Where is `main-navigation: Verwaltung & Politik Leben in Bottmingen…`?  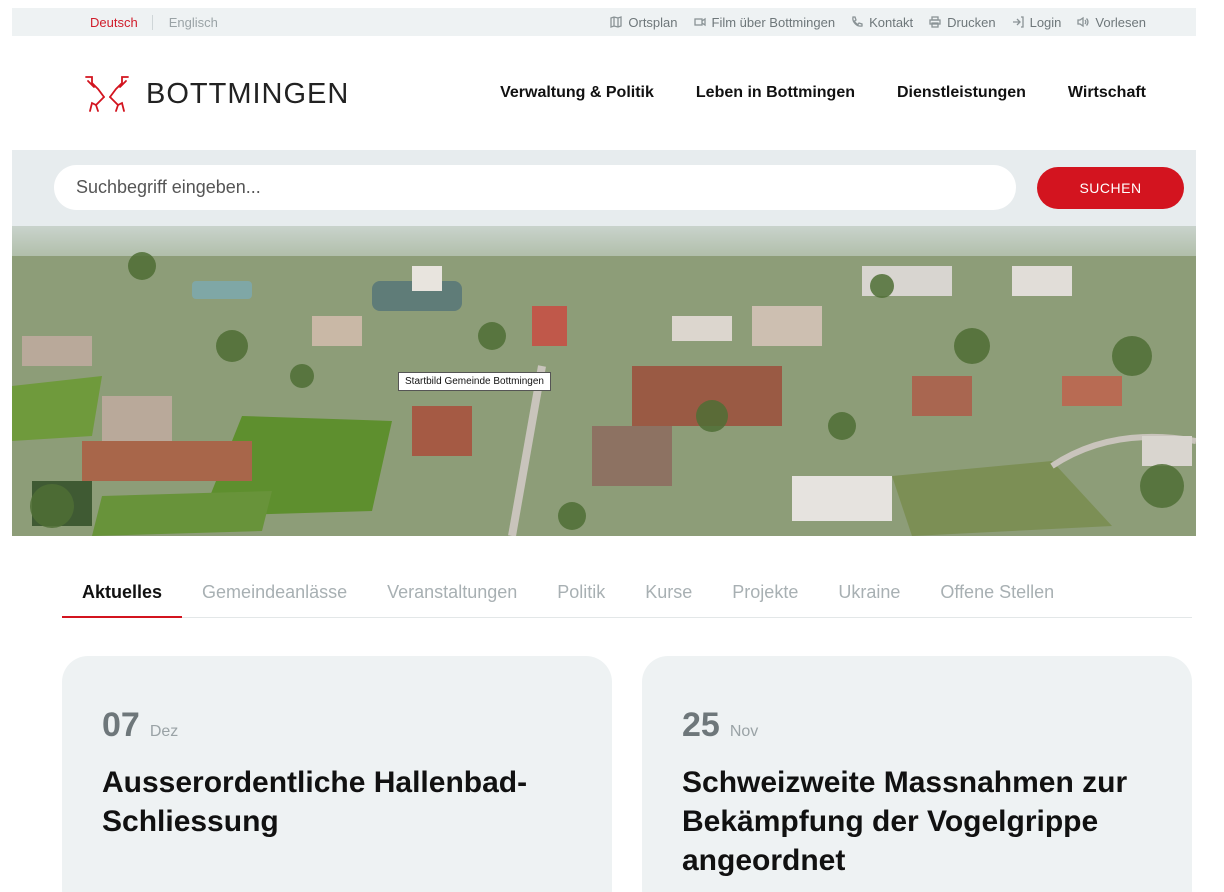 main-navigation: Verwaltung & Politik Leben in Bottmingen… is located at coordinates (823, 93).